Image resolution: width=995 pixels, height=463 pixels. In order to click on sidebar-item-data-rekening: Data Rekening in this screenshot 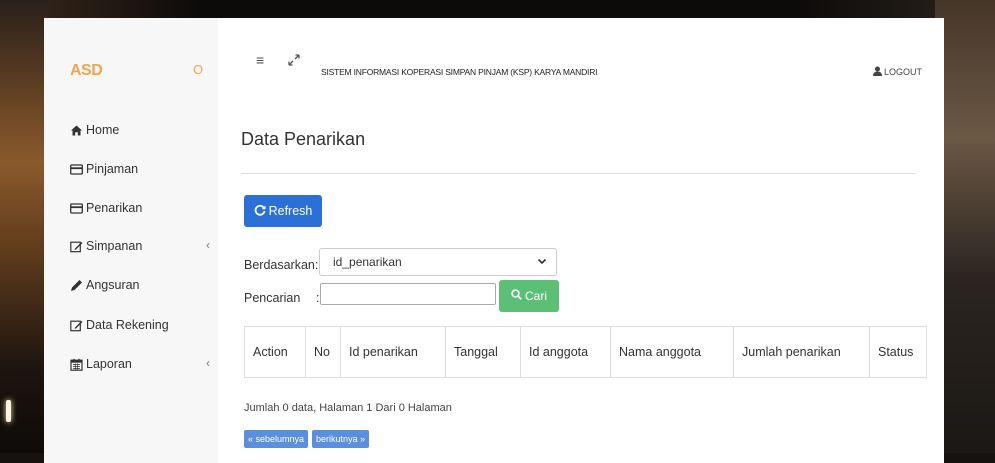, I will do `click(140, 325)`.